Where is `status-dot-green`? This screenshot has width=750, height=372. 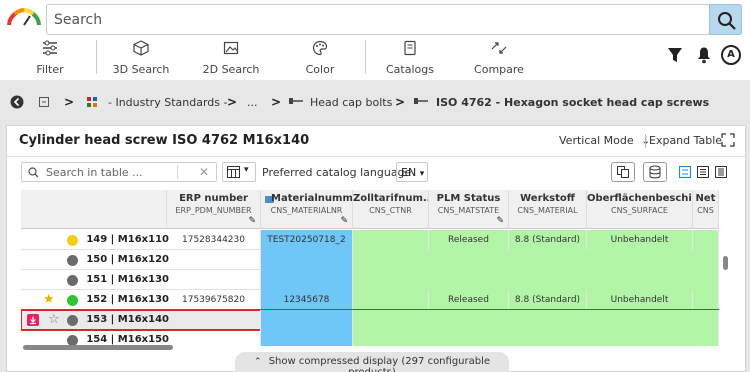
status-dot-green is located at coordinates (72, 300).